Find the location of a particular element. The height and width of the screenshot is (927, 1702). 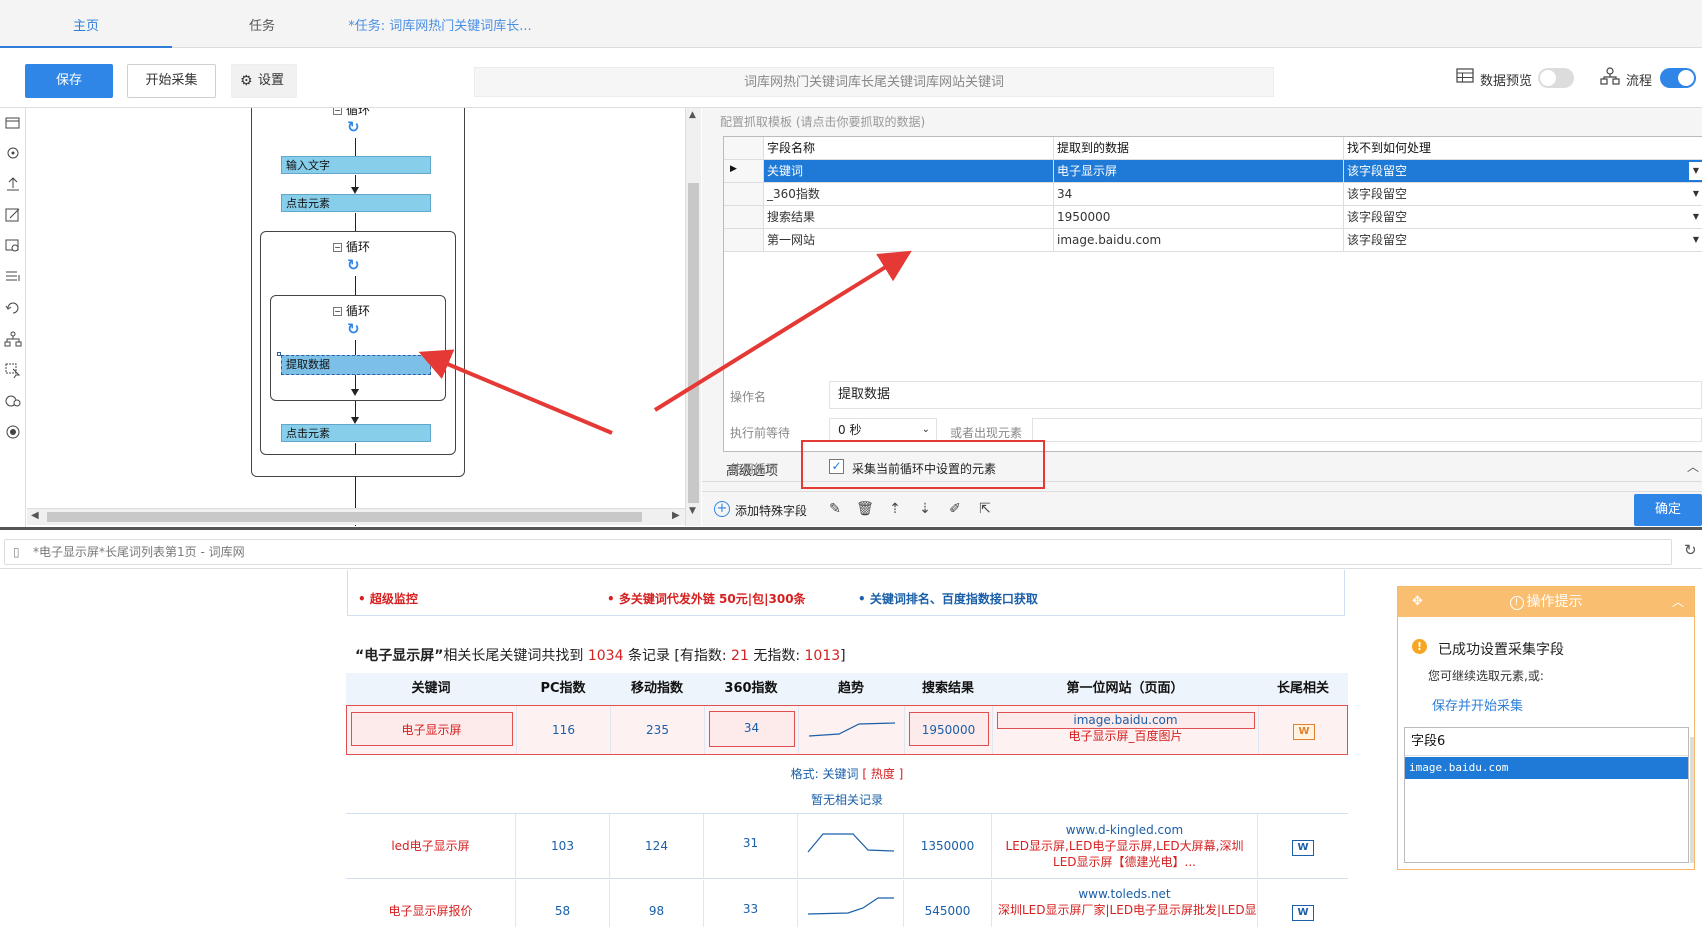

cell-360: 31 is located at coordinates (751, 846).